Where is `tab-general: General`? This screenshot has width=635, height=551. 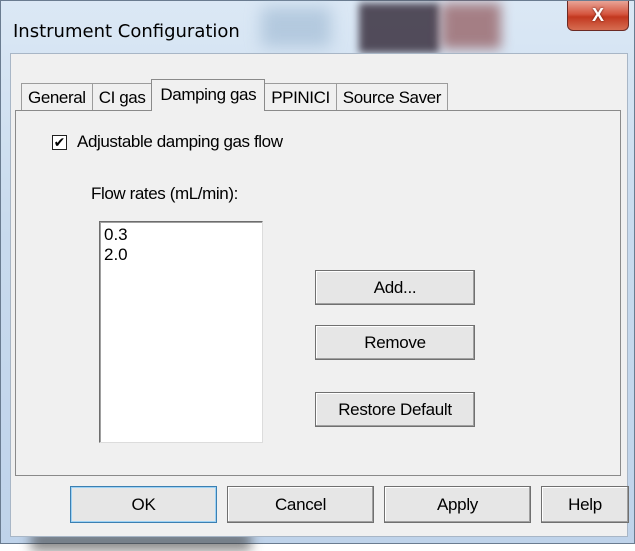 tab-general: General is located at coordinates (57, 97).